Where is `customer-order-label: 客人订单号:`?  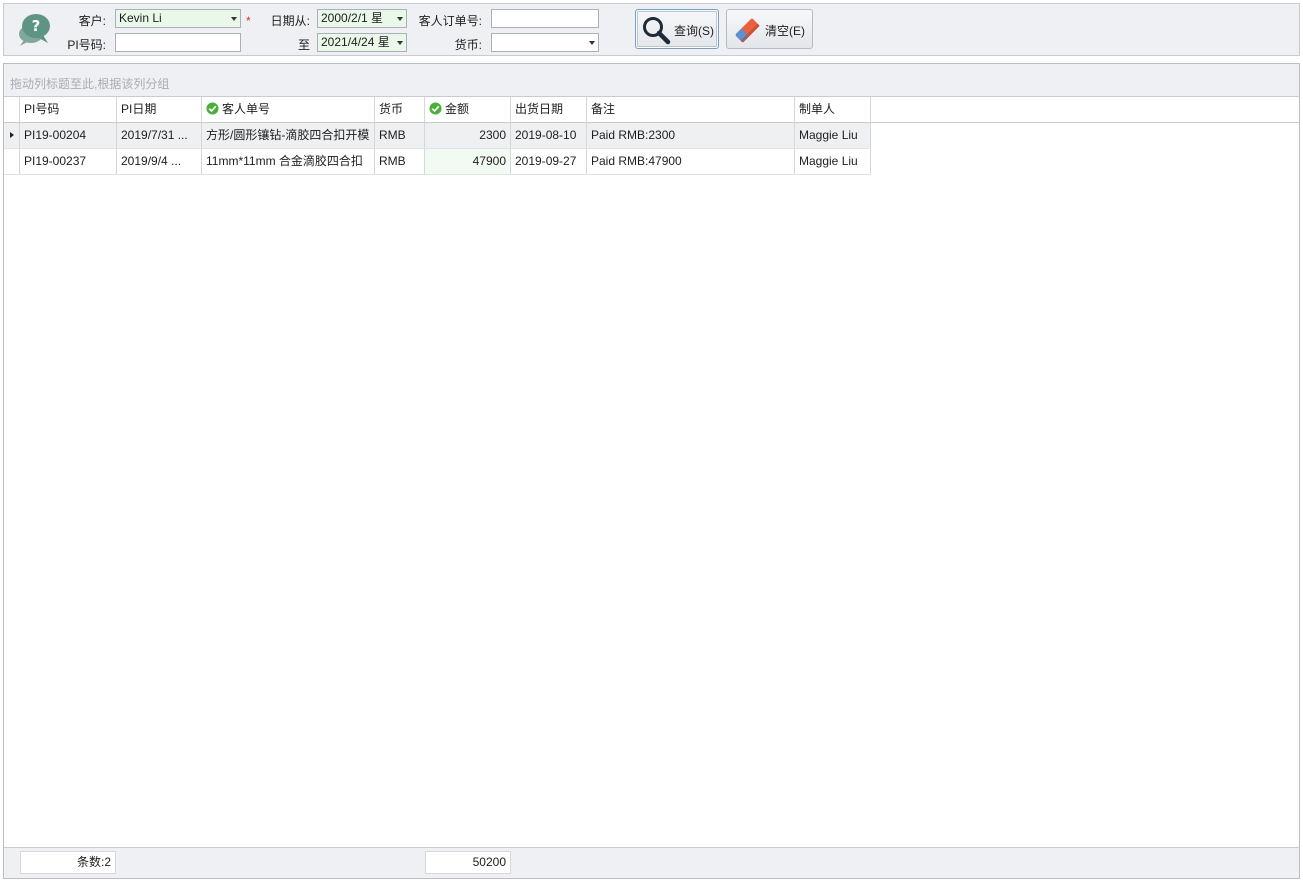
customer-order-label: 客人订单号: is located at coordinates (450, 21).